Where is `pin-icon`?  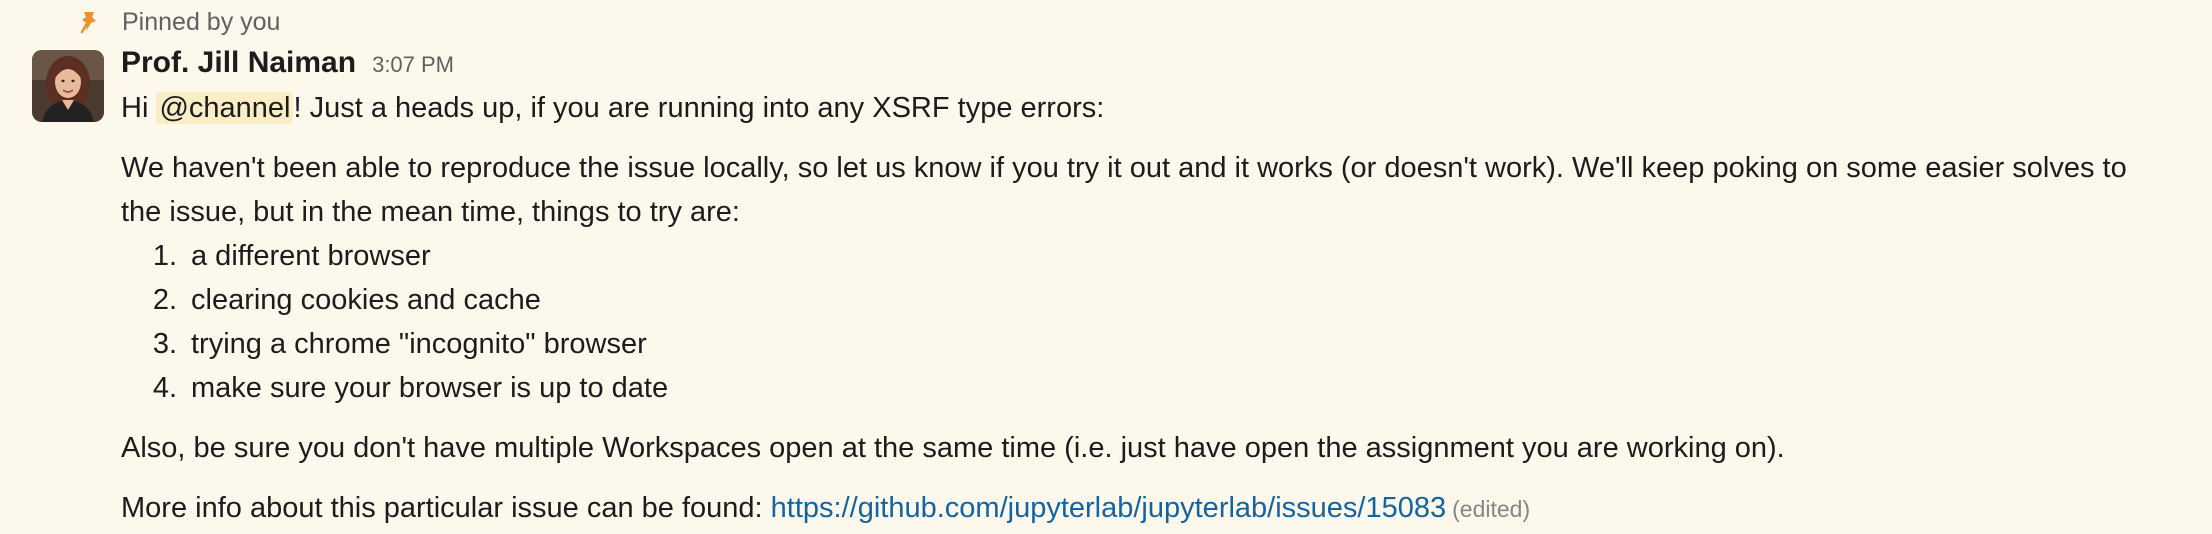
pin-icon is located at coordinates (91, 22).